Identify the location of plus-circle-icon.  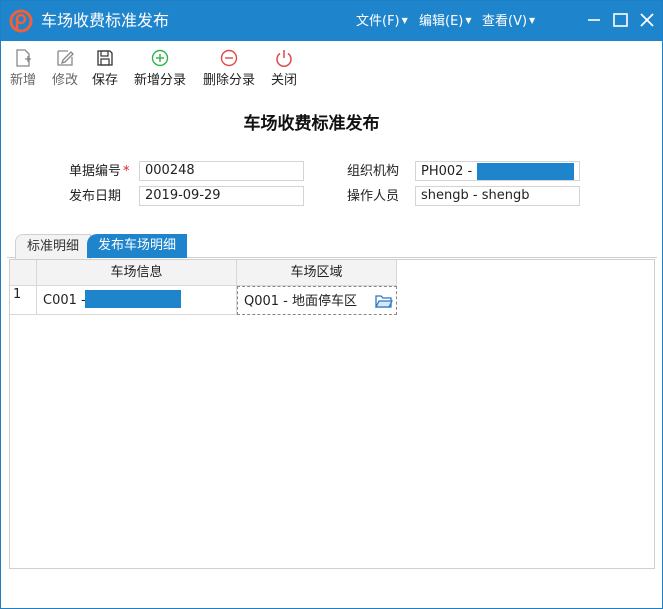
(160, 58).